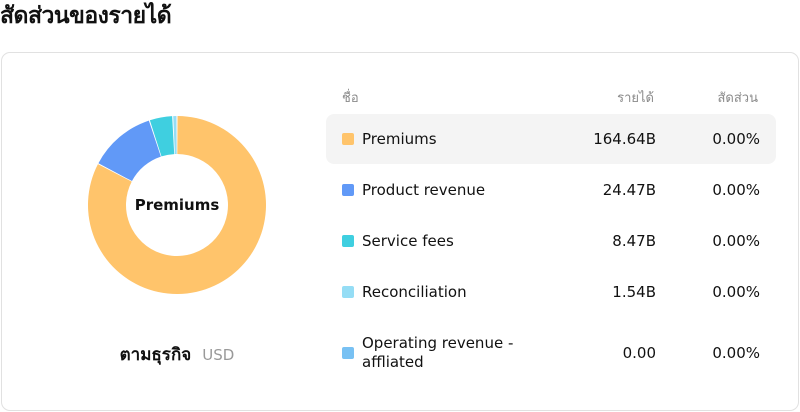 The width and height of the screenshot is (800, 412). Describe the element at coordinates (408, 240) in the screenshot. I see `row-name: Service fees` at that location.